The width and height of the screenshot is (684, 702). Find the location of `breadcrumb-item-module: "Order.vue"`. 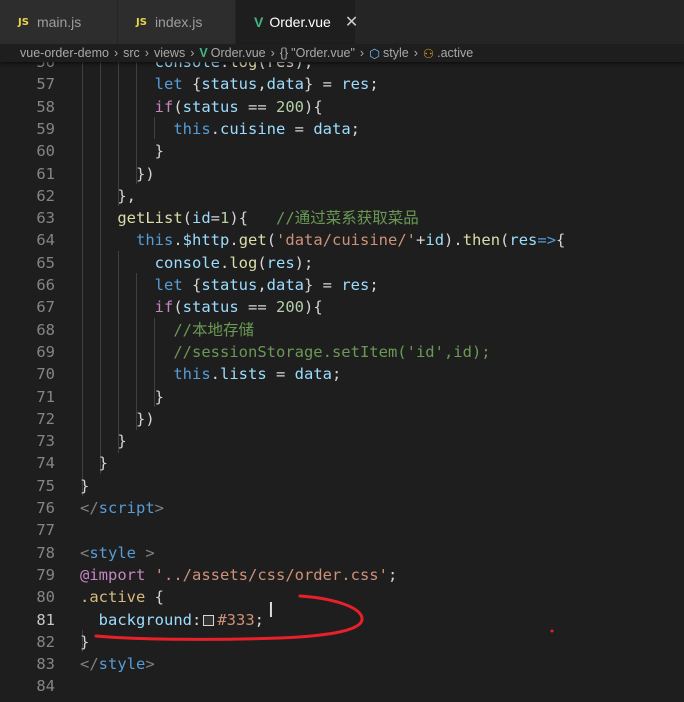

breadcrumb-item-module: "Order.vue" is located at coordinates (323, 53).